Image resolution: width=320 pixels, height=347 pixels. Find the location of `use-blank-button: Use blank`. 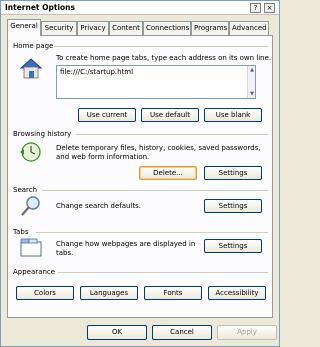

use-blank-button: Use blank is located at coordinates (233, 115).